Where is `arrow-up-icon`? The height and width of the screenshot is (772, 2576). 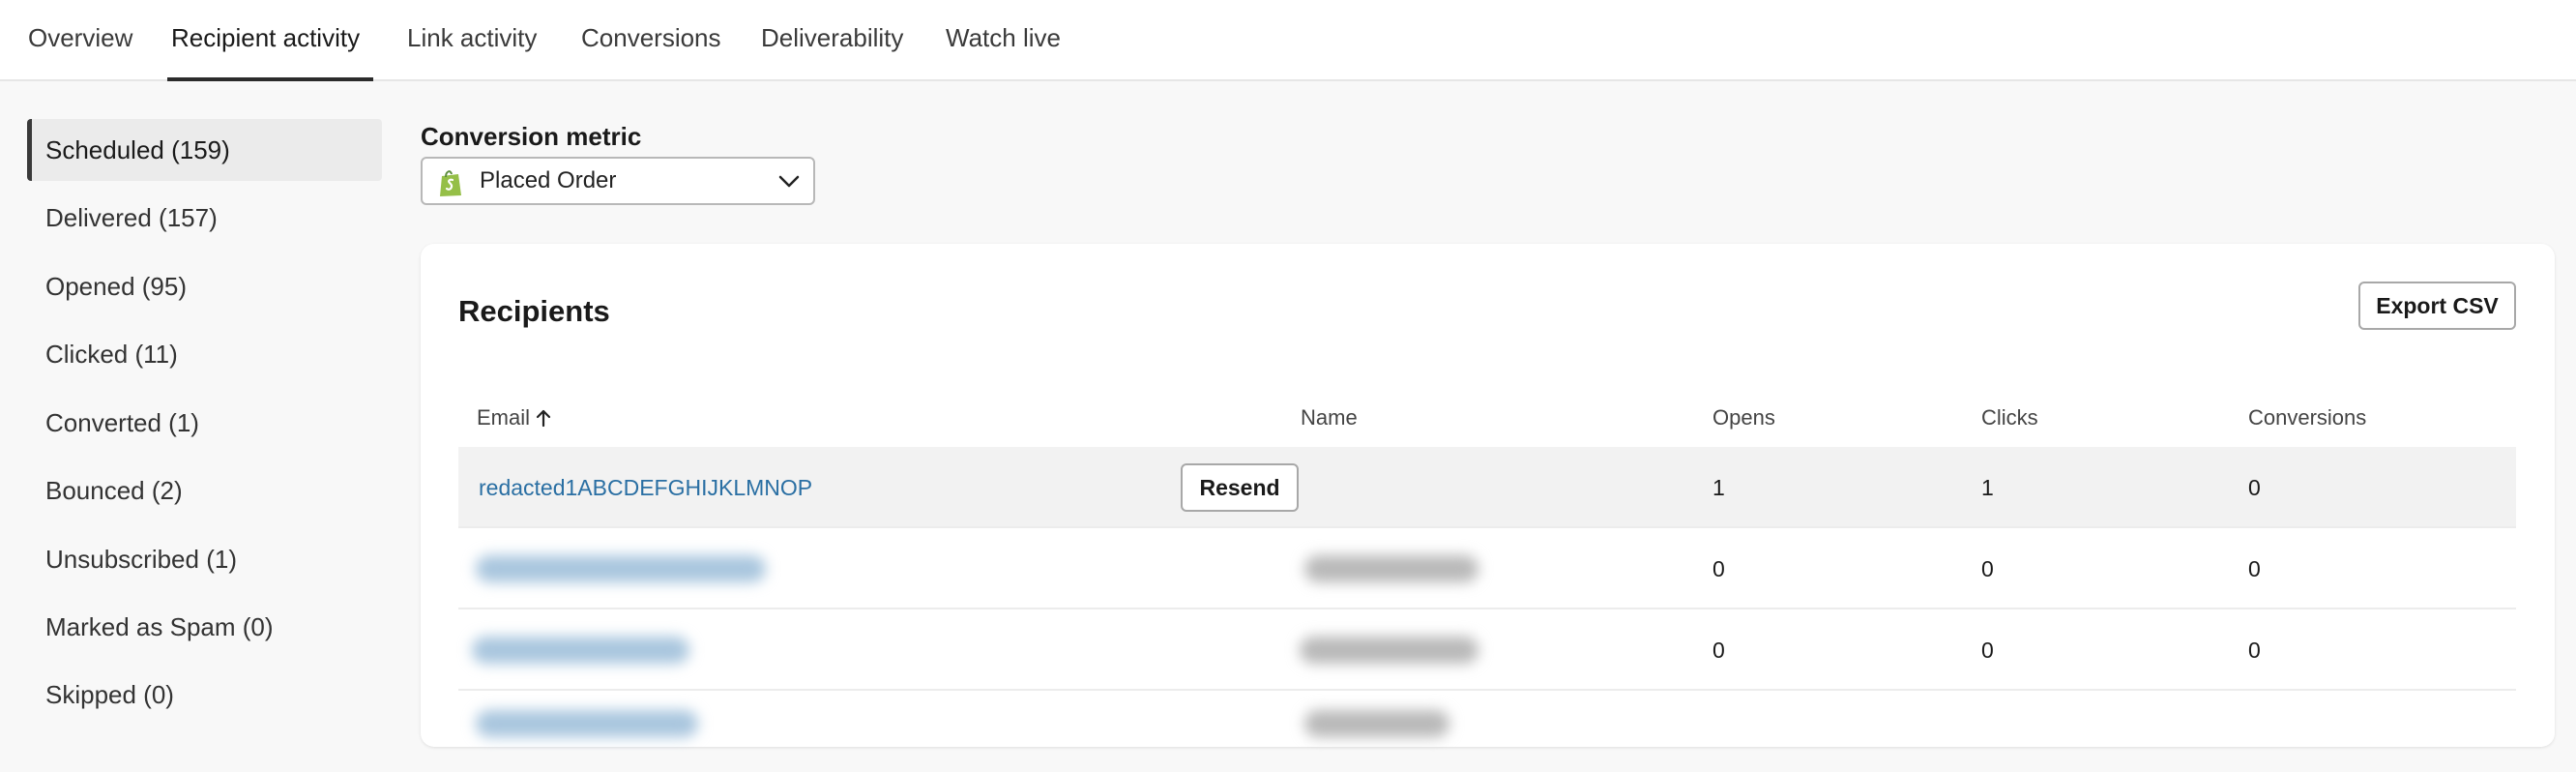 arrow-up-icon is located at coordinates (543, 418).